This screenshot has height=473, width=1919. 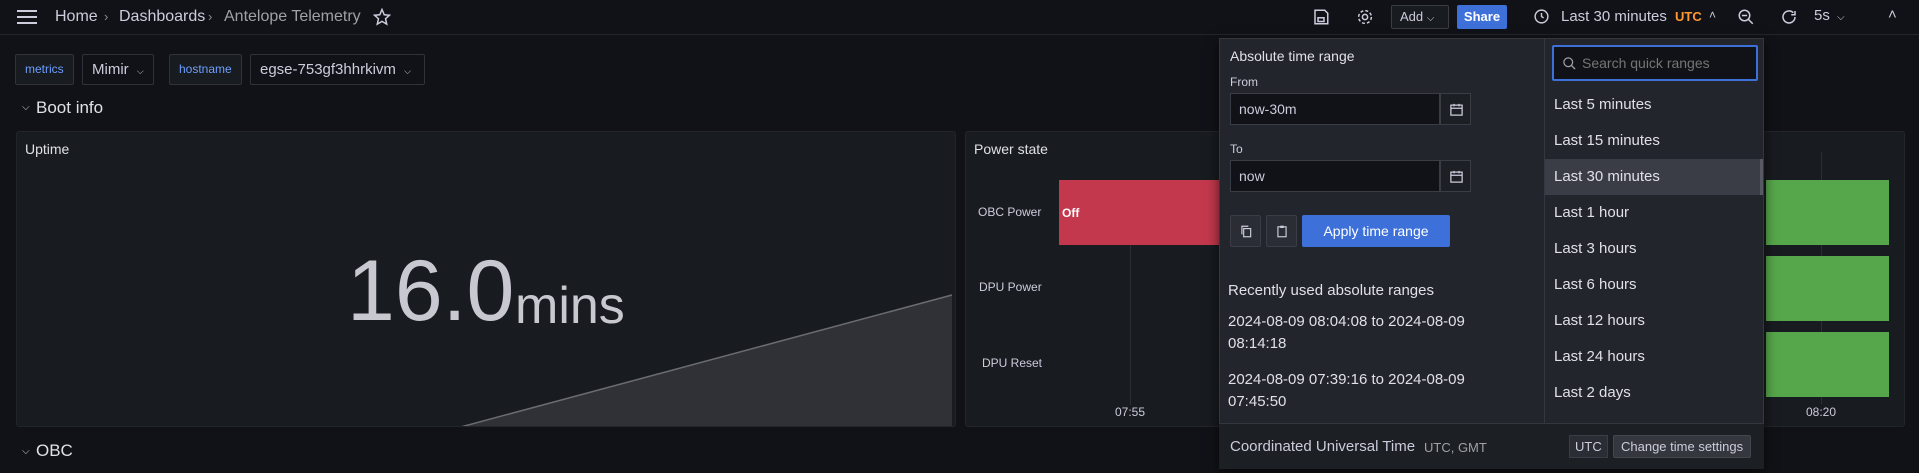 What do you see at coordinates (1789, 19) in the screenshot?
I see `refresh-icon` at bounding box center [1789, 19].